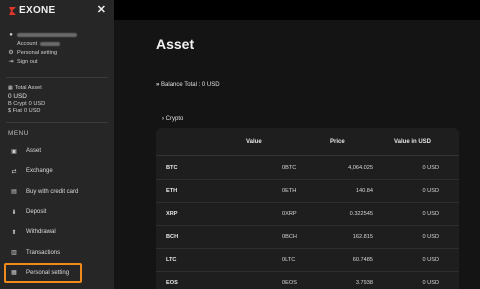 This screenshot has height=289, width=480. Describe the element at coordinates (14, 212) in the screenshot. I see `deposit-icon: ⬇` at that location.